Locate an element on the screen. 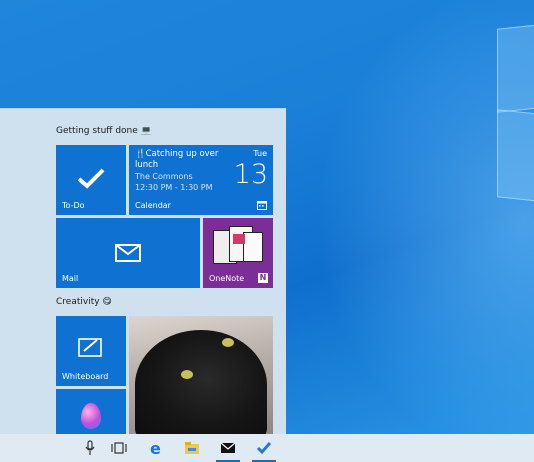  tile-todo: To-Do is located at coordinates (91, 180).